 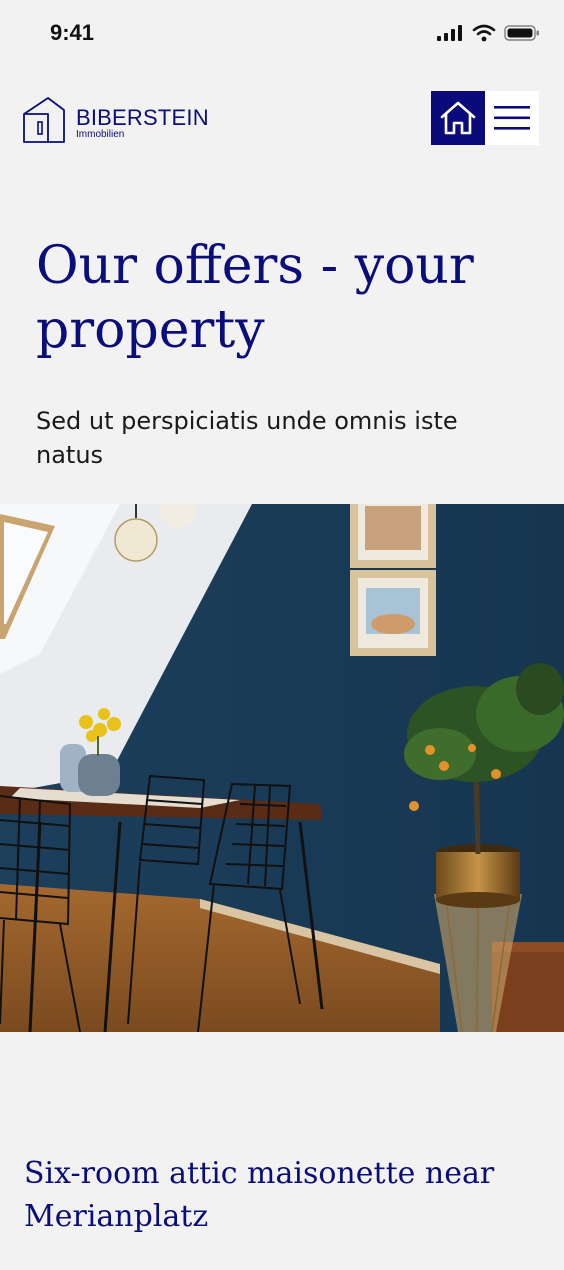 What do you see at coordinates (44, 120) in the screenshot?
I see `house-outline-icon` at bounding box center [44, 120].